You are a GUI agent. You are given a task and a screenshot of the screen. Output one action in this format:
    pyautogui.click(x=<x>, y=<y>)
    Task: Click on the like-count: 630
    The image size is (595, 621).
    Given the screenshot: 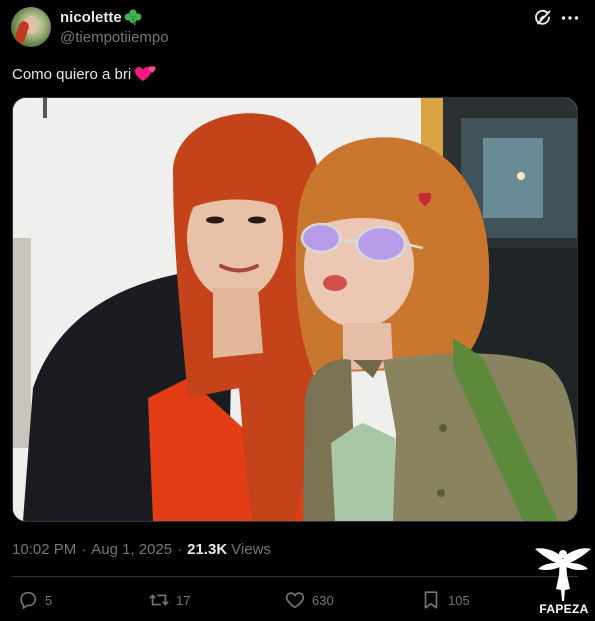 What is the action you would take?
    pyautogui.click(x=323, y=600)
    